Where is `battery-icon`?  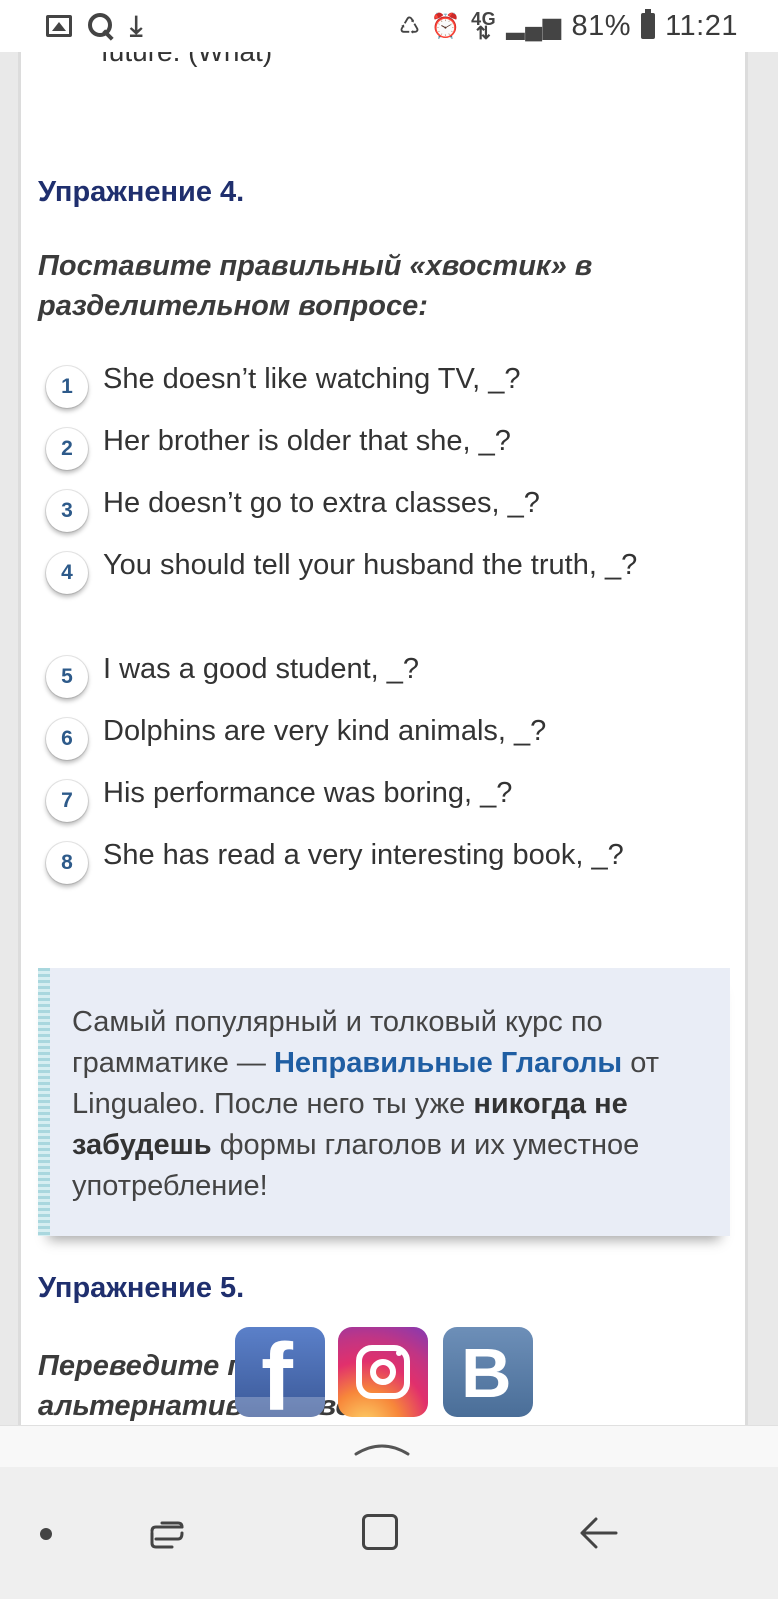 battery-icon is located at coordinates (648, 24).